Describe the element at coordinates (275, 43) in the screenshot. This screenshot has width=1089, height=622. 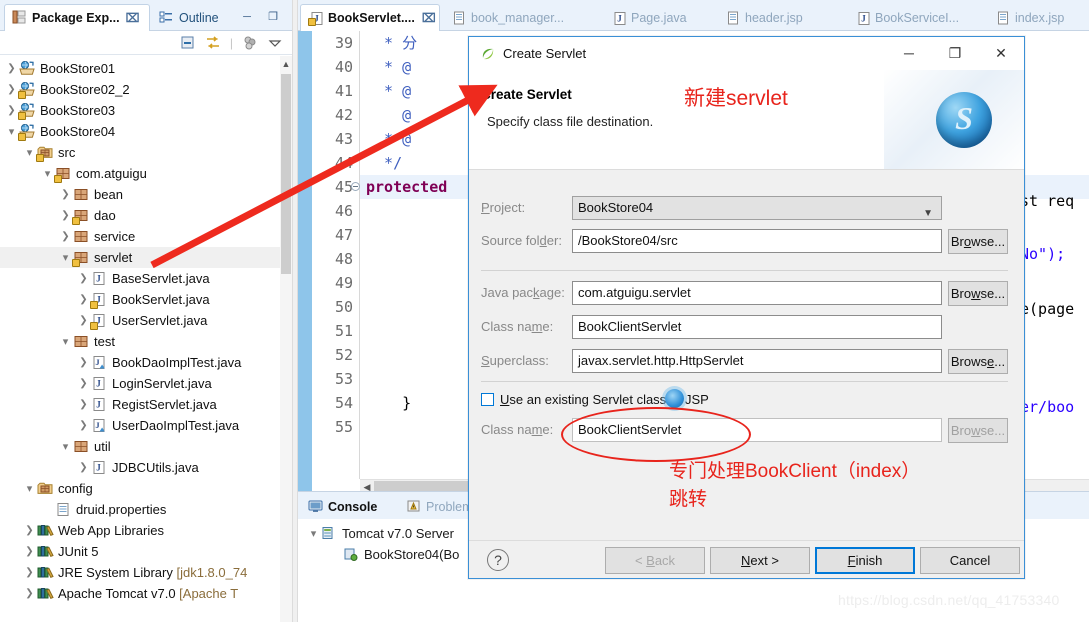
I see `view-menu-icon` at that location.